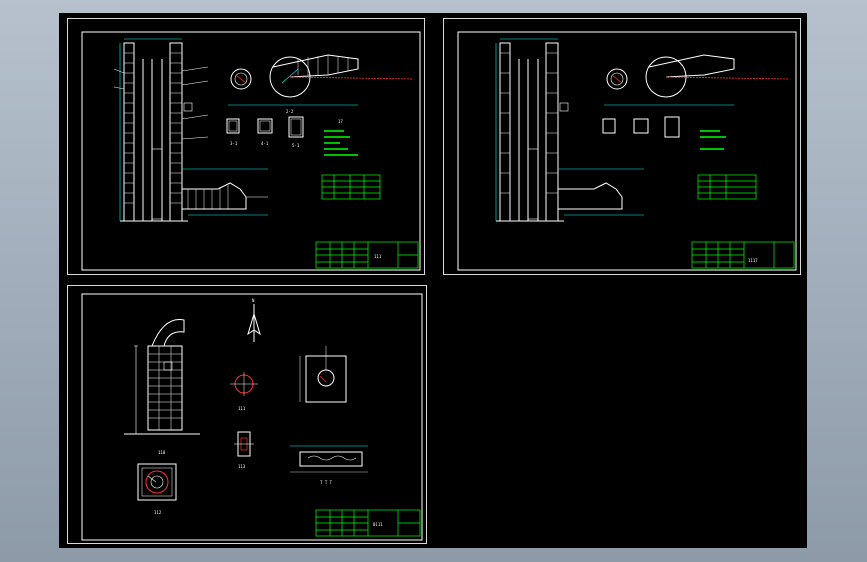  I want to click on north-label: N, so click(253, 300).